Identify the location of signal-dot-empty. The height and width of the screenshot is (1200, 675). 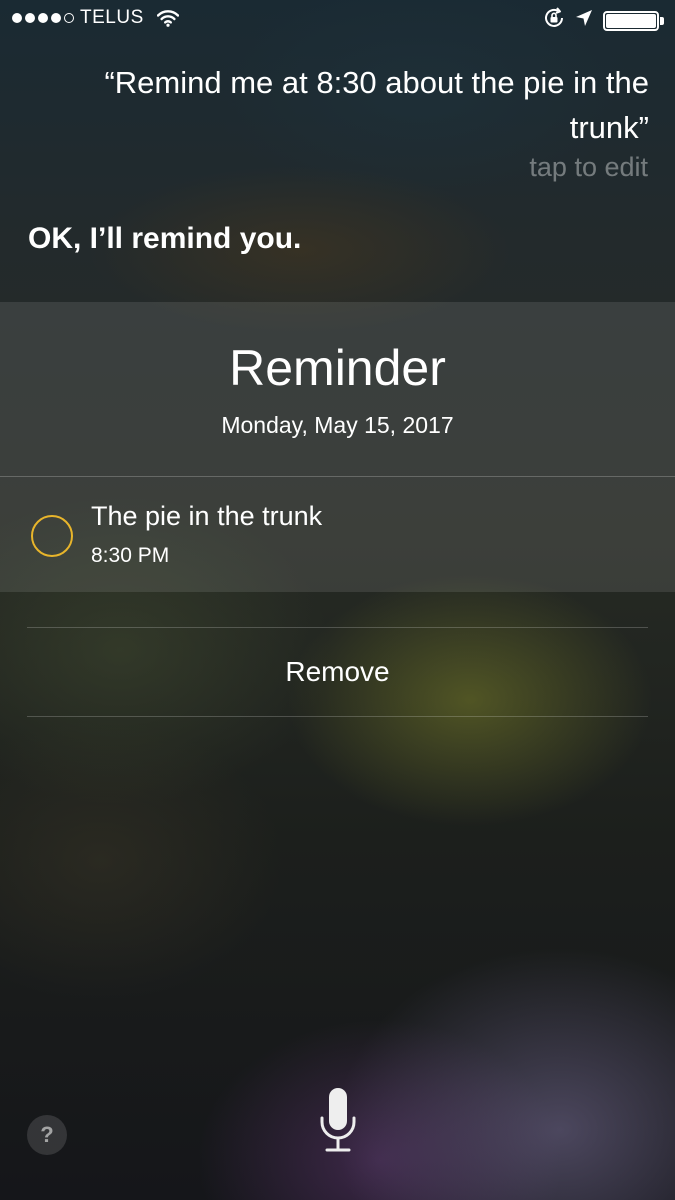
(69, 18).